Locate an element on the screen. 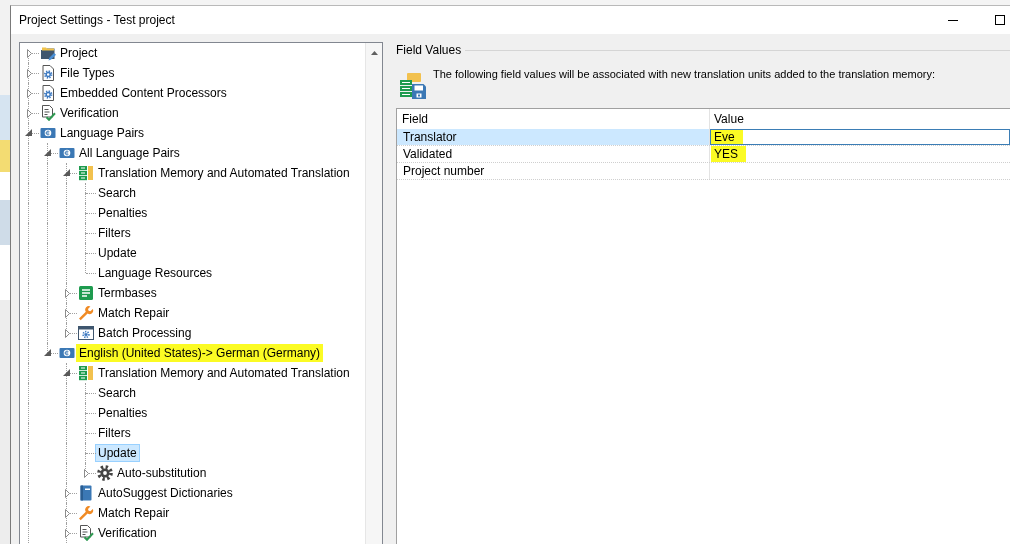 Image resolution: width=1010 pixels, height=544 pixels. book-icon is located at coordinates (86, 493).